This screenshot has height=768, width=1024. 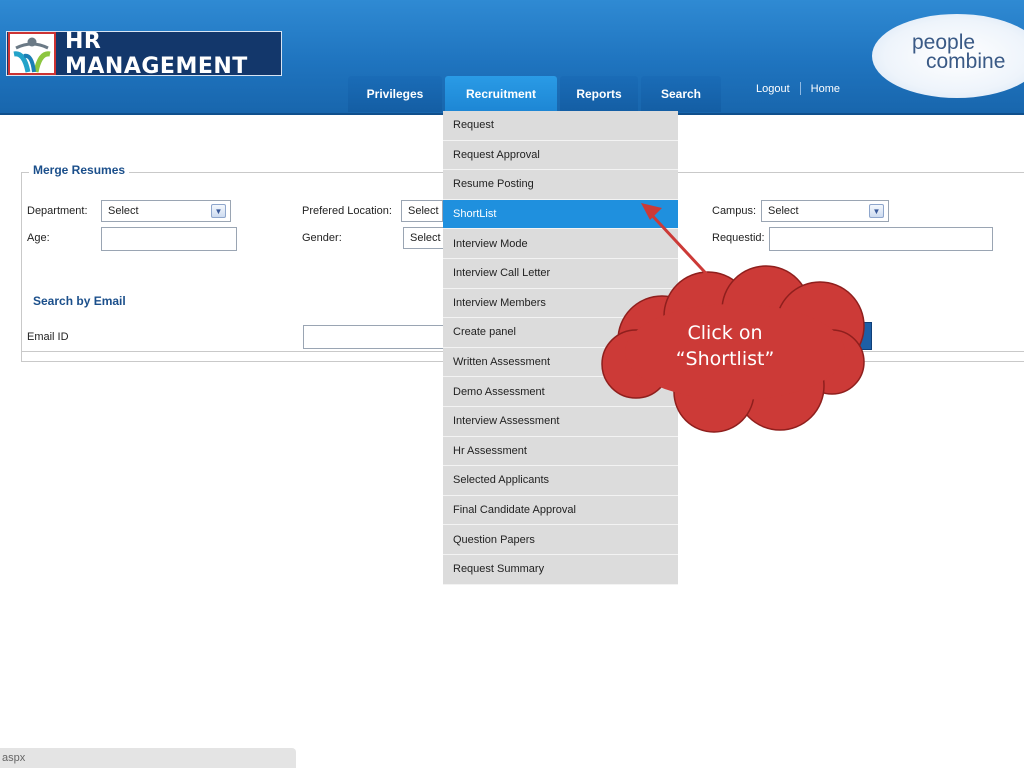 I want to click on menu-item-shortlist: ShortList, so click(x=560, y=214).